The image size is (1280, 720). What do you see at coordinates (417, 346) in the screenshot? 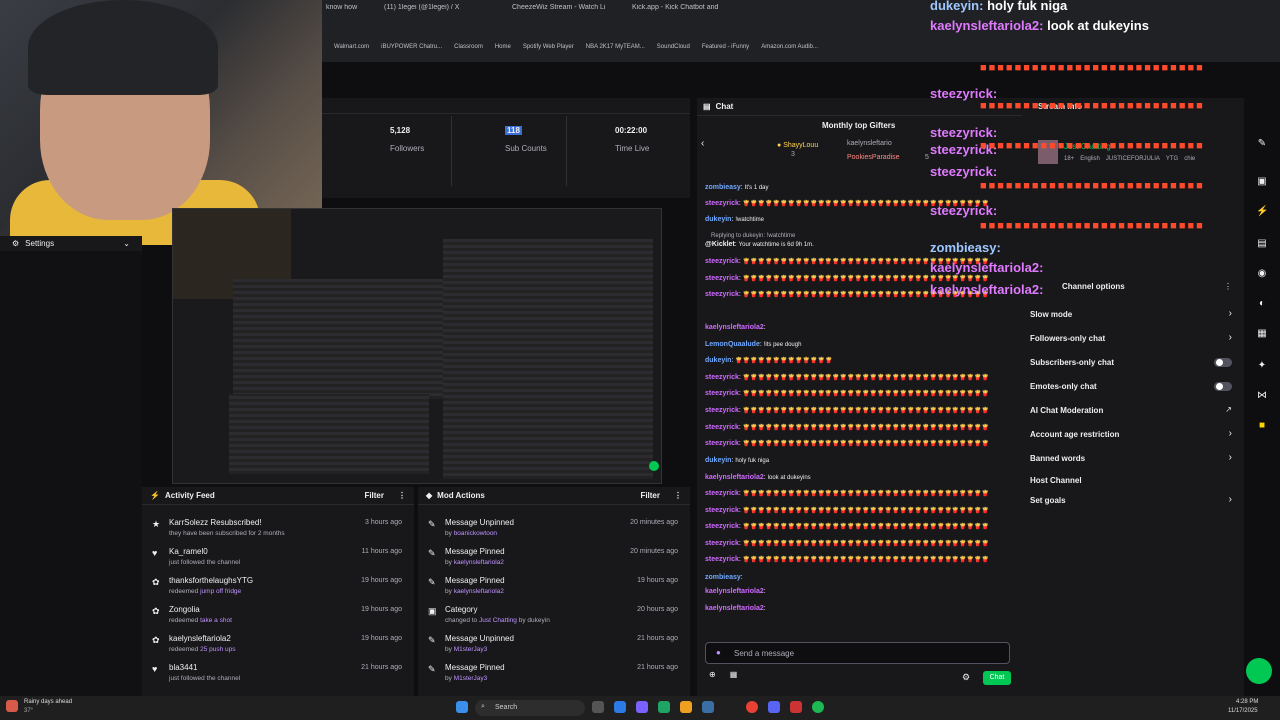
I see `stream-preview` at bounding box center [417, 346].